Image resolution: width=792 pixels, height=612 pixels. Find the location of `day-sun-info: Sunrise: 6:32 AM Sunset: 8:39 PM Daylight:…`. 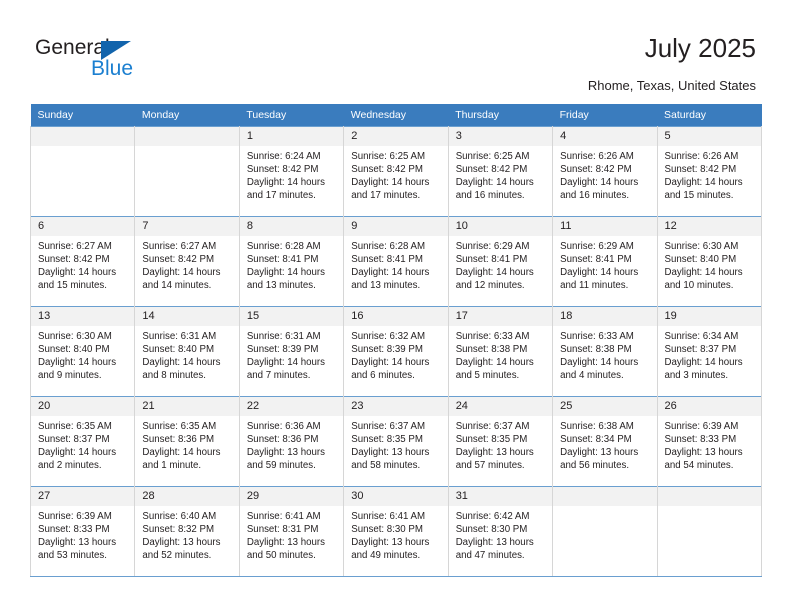

day-sun-info: Sunrise: 6:32 AM Sunset: 8:39 PM Daylight:… is located at coordinates (395, 354).